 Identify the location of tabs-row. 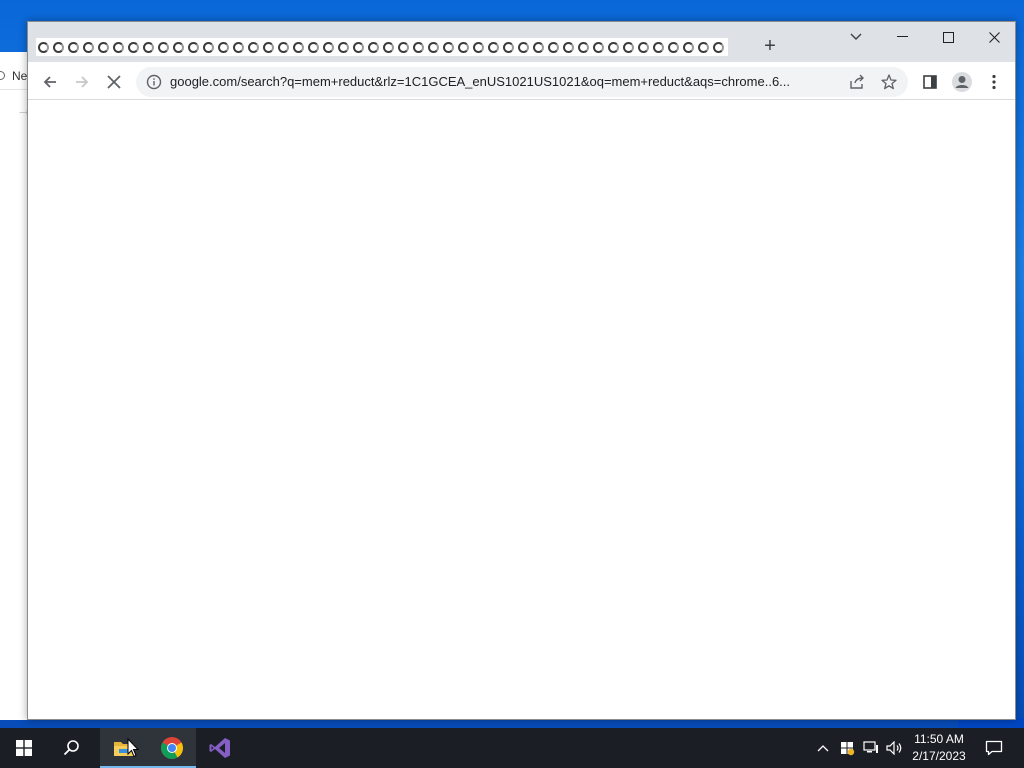
(382, 47).